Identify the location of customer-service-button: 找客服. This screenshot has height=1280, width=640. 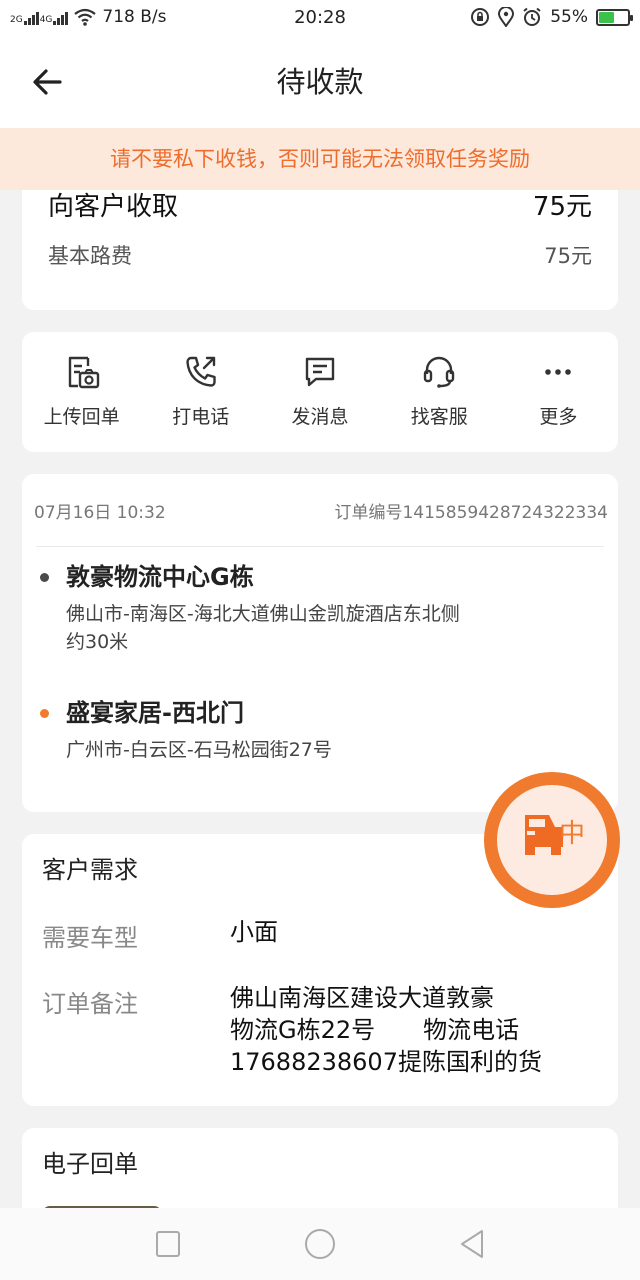
(439, 392).